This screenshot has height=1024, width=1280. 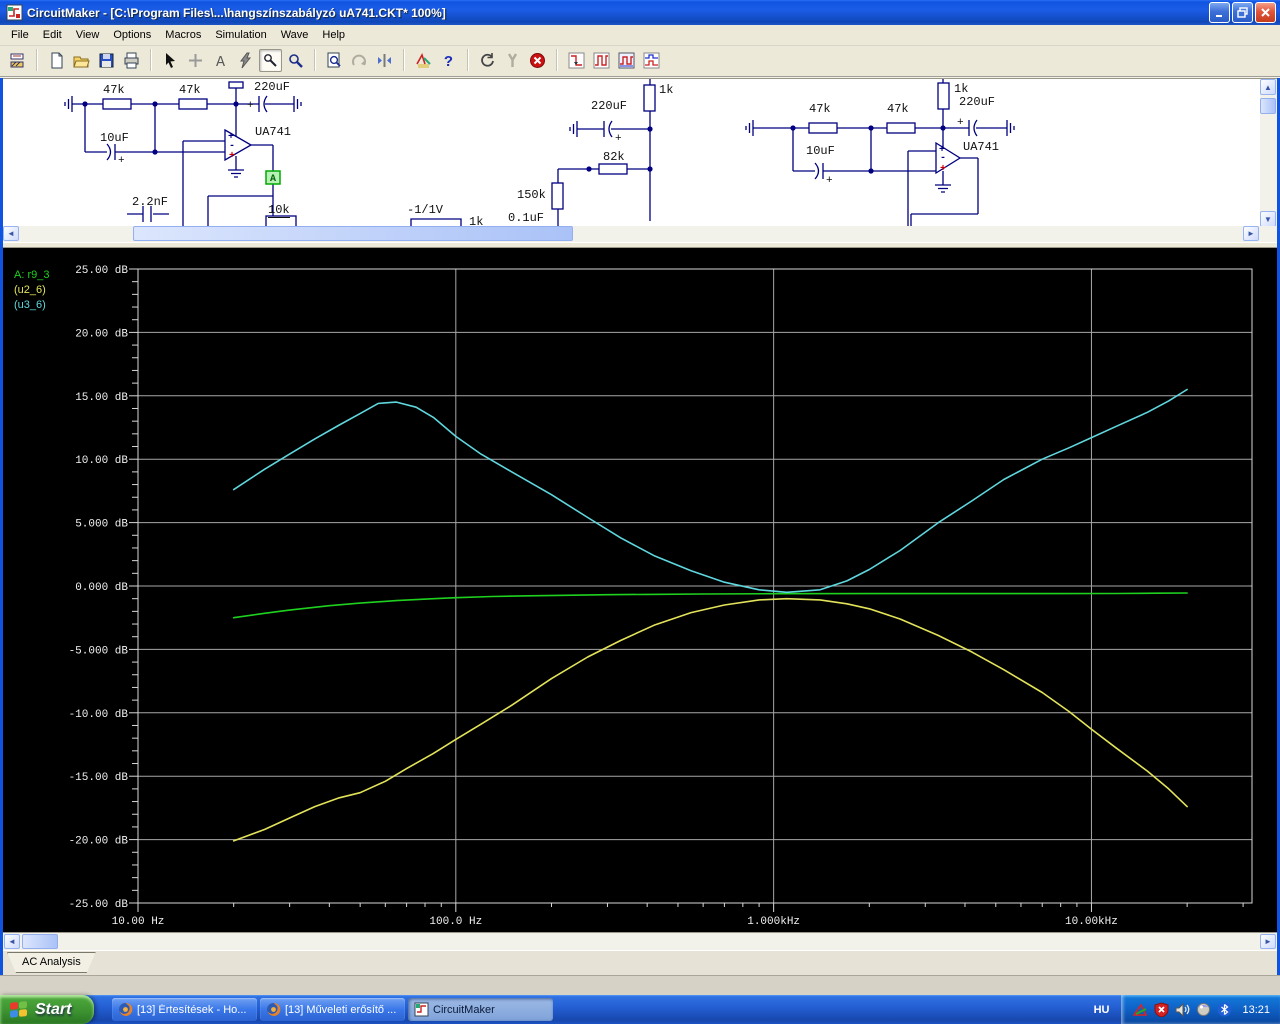 What do you see at coordinates (17, 60) in the screenshot?
I see `component-browser-icon` at bounding box center [17, 60].